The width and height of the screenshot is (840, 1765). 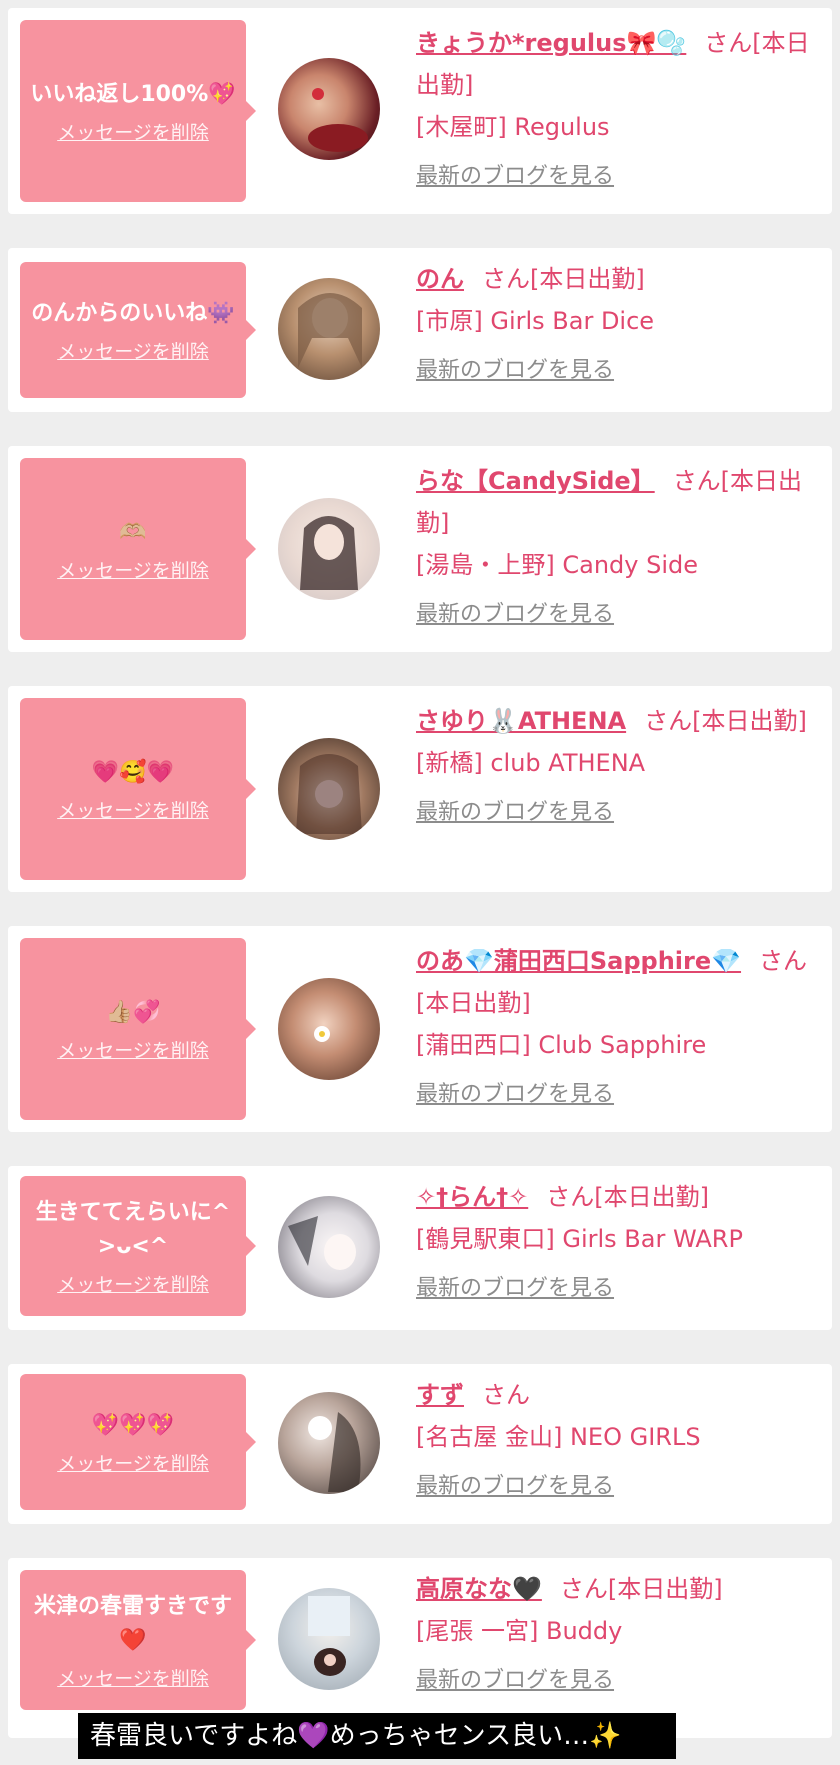 What do you see at coordinates (133, 772) in the screenshot?
I see `message-text: 💗🥰💗` at bounding box center [133, 772].